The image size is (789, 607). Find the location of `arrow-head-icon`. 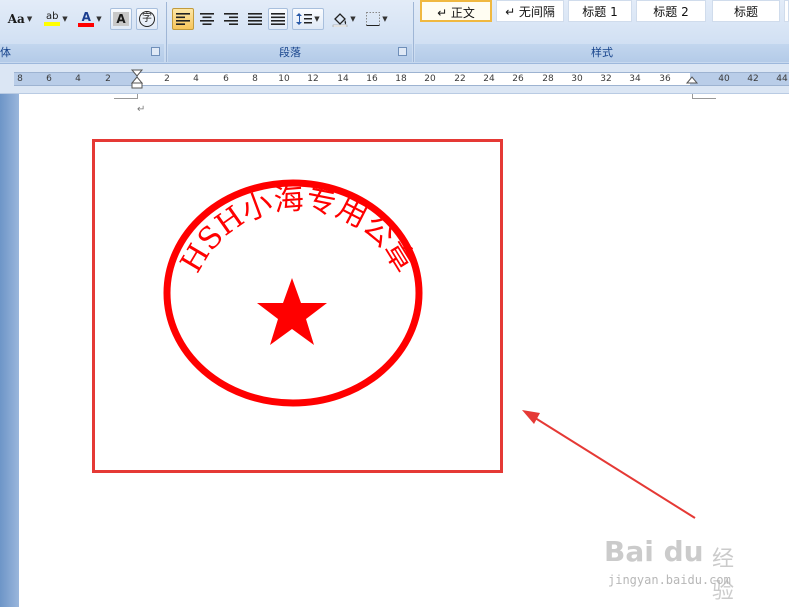

arrow-head-icon is located at coordinates (531, 417).